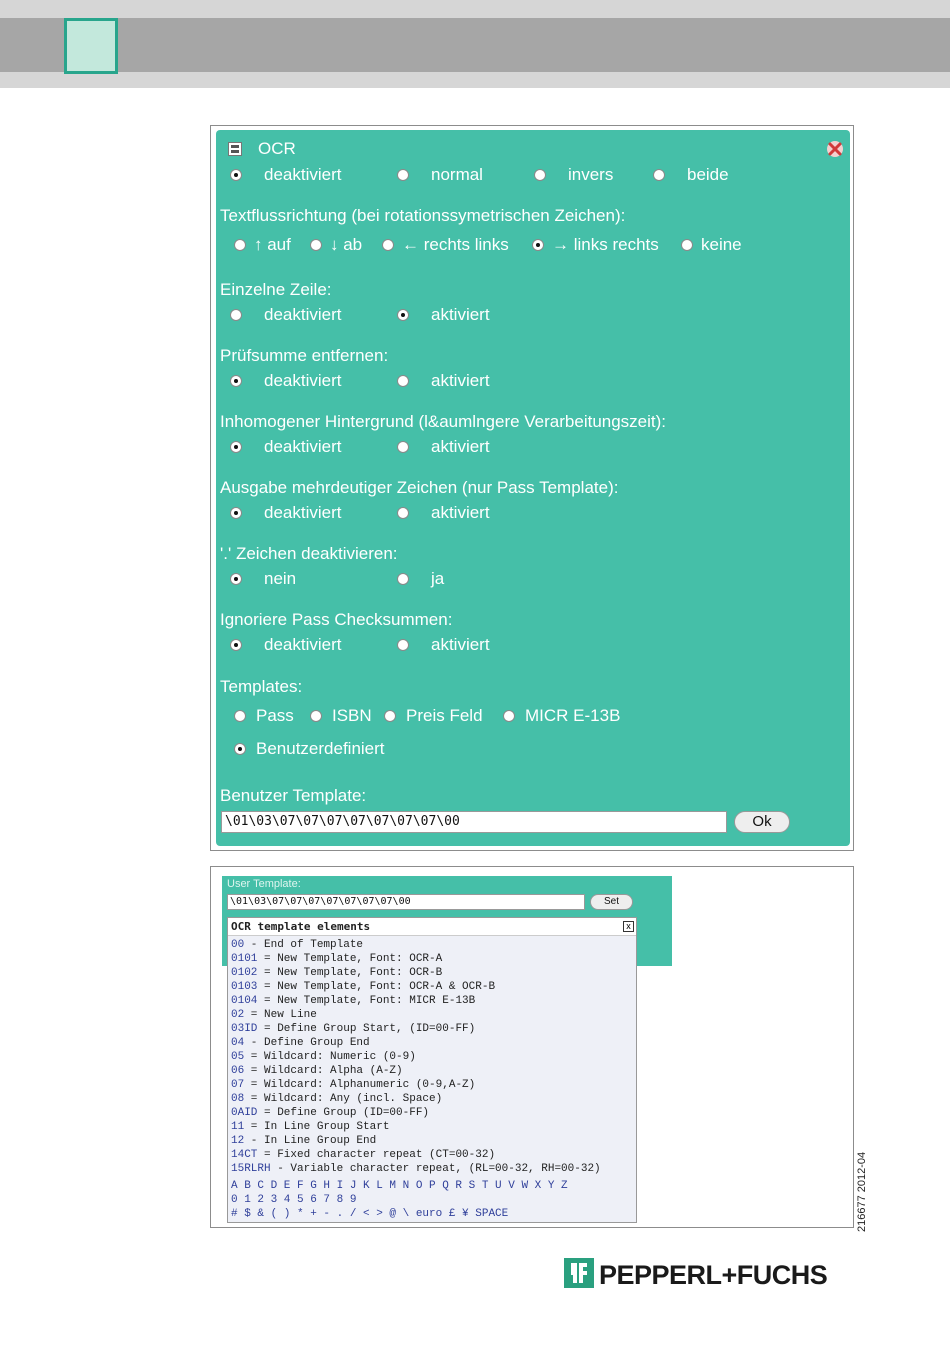 The image size is (950, 1346). I want to click on template-element-row: 0101 = New Template, Font: OCR-A, so click(336, 959).